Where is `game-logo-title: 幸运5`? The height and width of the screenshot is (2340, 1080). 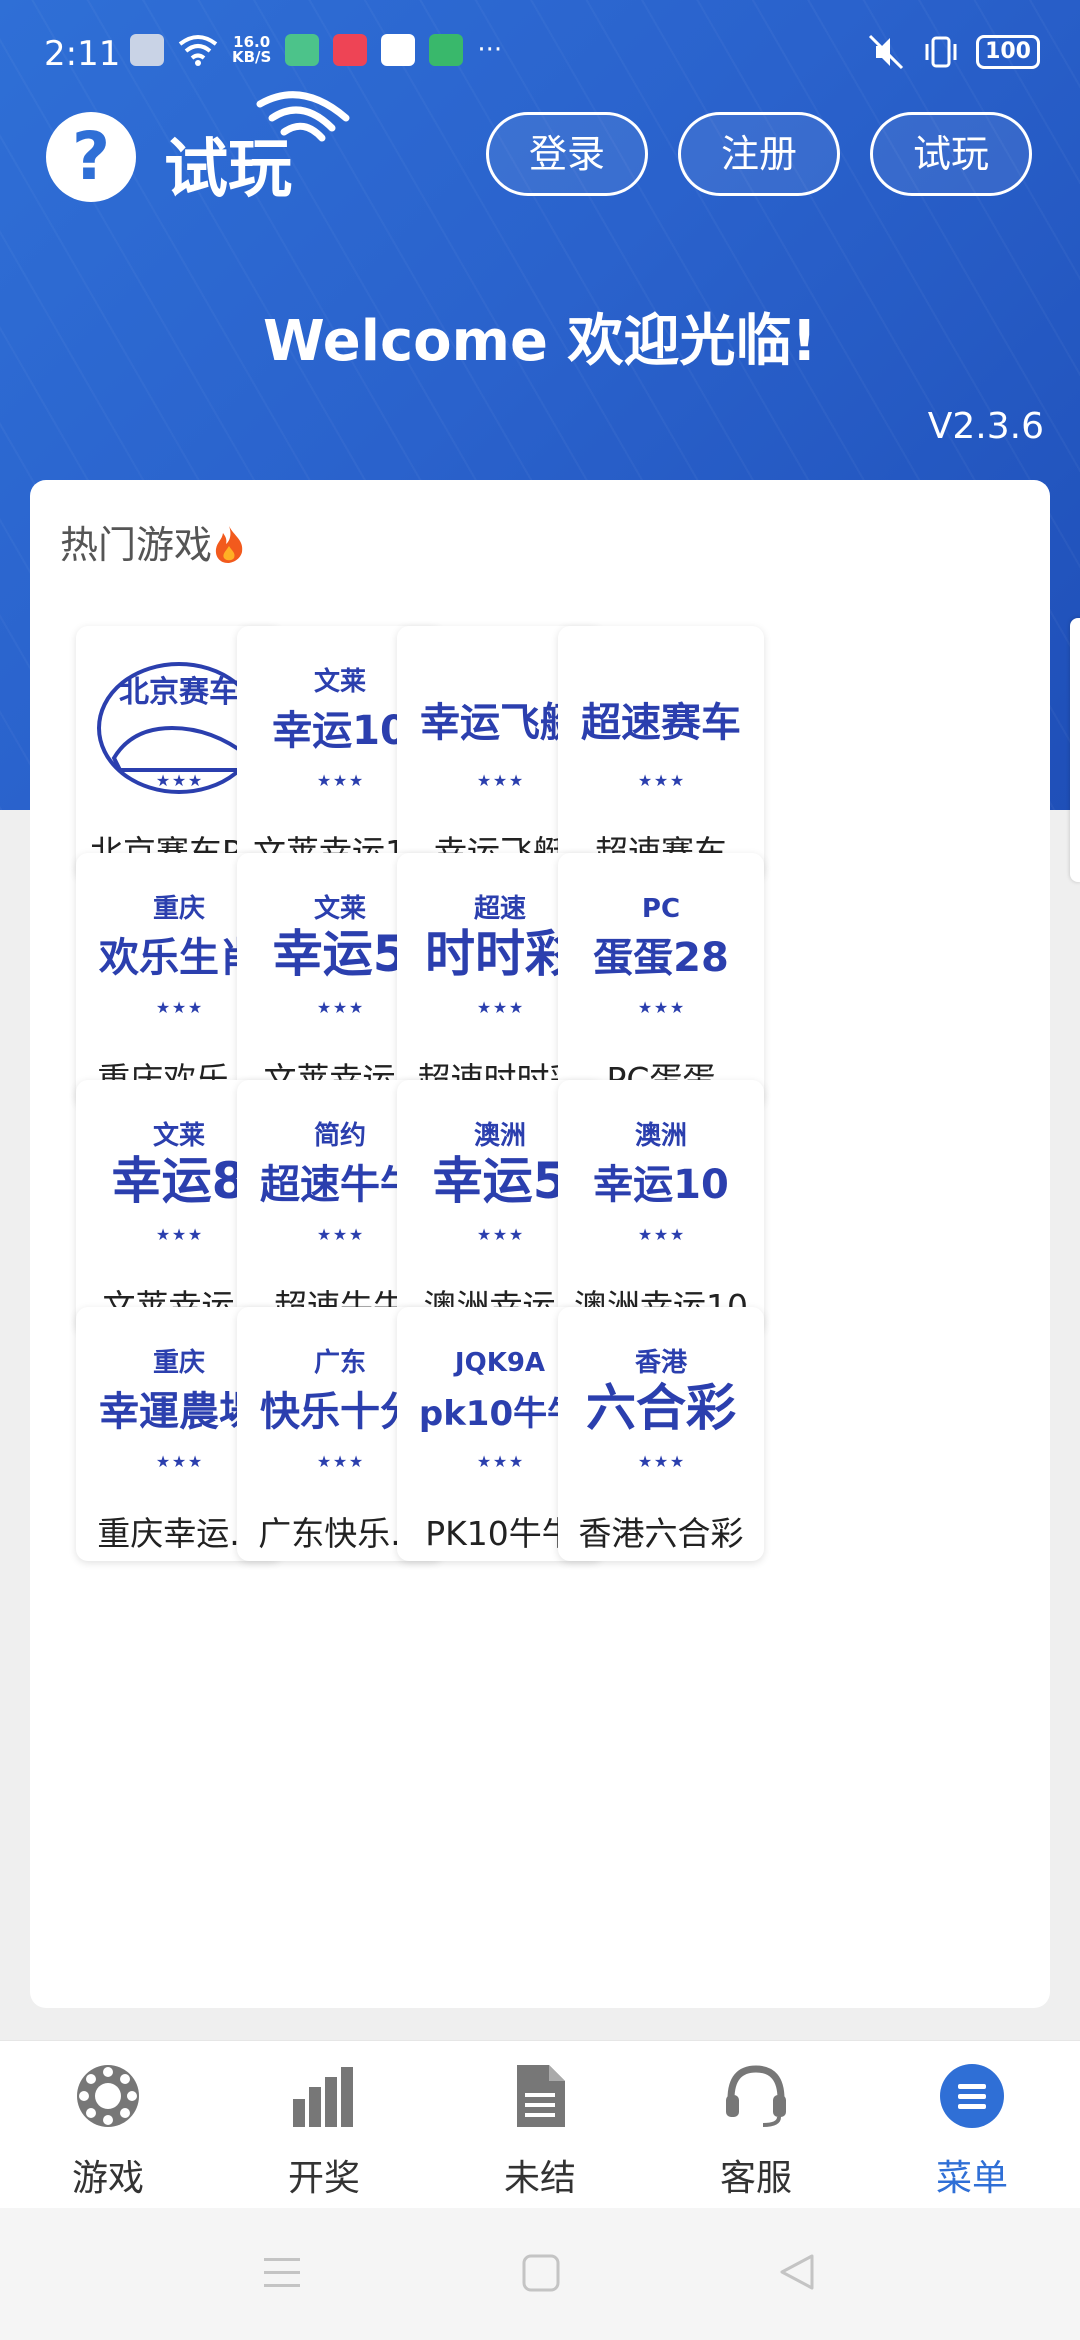
game-logo-title: 幸运5 is located at coordinates (500, 1181).